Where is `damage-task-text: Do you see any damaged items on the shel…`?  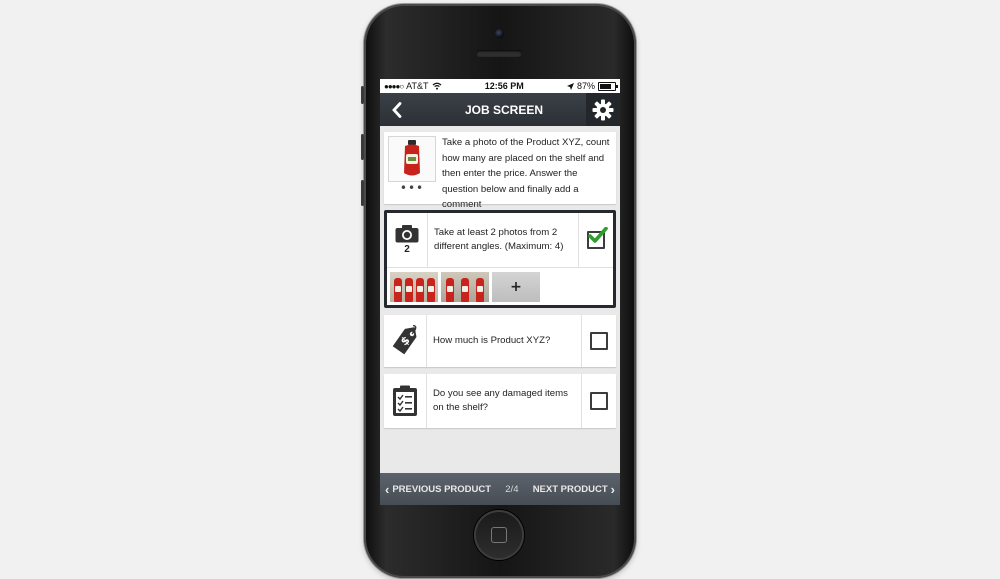 damage-task-text: Do you see any damaged items on the shel… is located at coordinates (500, 400).